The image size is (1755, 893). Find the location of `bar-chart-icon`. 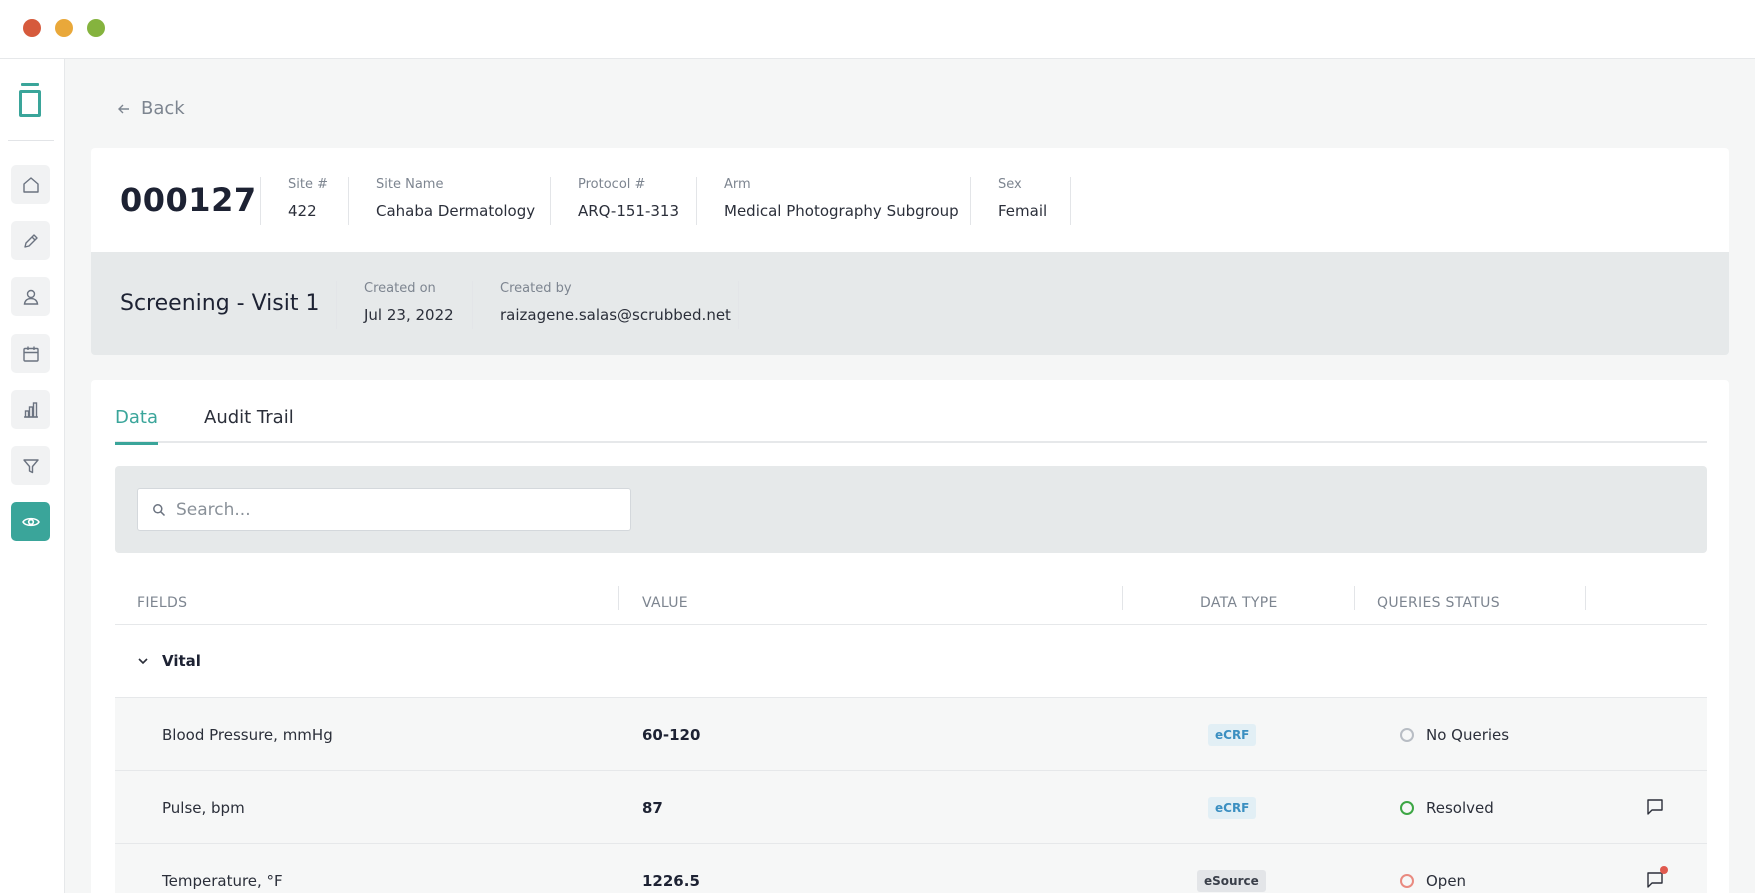

bar-chart-icon is located at coordinates (30, 409).